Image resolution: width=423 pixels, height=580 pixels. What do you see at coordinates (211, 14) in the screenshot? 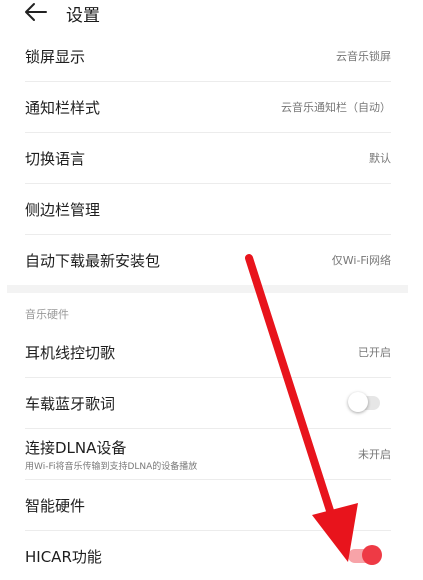
I see `top-bar: 设置` at bounding box center [211, 14].